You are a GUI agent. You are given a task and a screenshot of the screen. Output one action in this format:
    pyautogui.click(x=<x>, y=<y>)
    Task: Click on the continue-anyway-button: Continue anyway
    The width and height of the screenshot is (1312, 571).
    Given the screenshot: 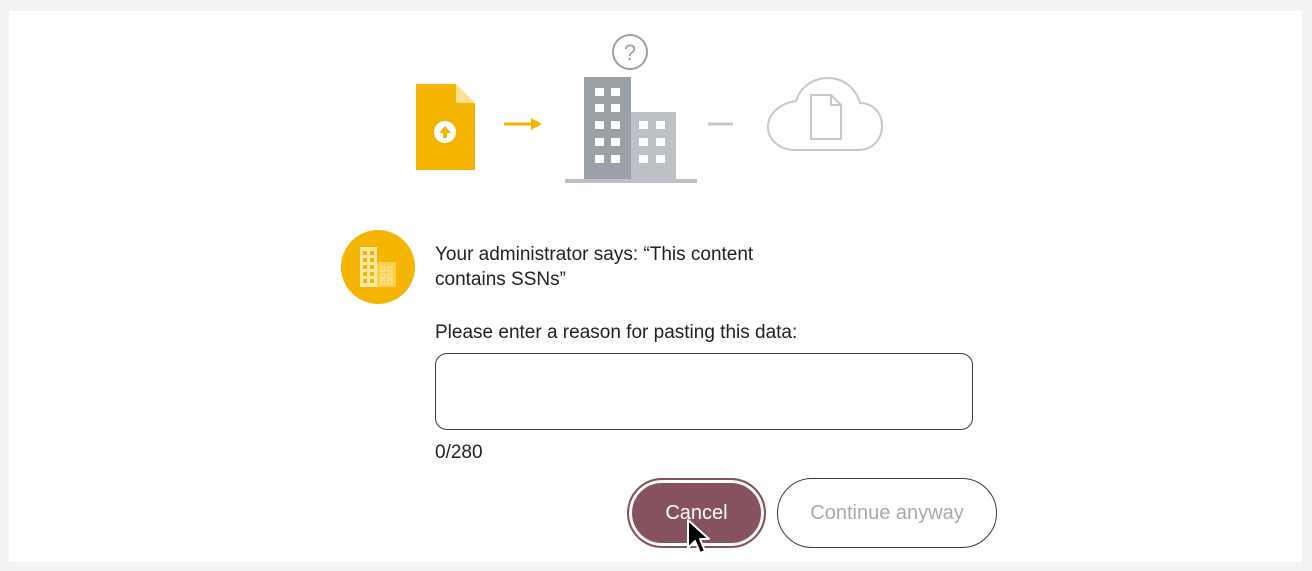 What is the action you would take?
    pyautogui.click(x=887, y=513)
    